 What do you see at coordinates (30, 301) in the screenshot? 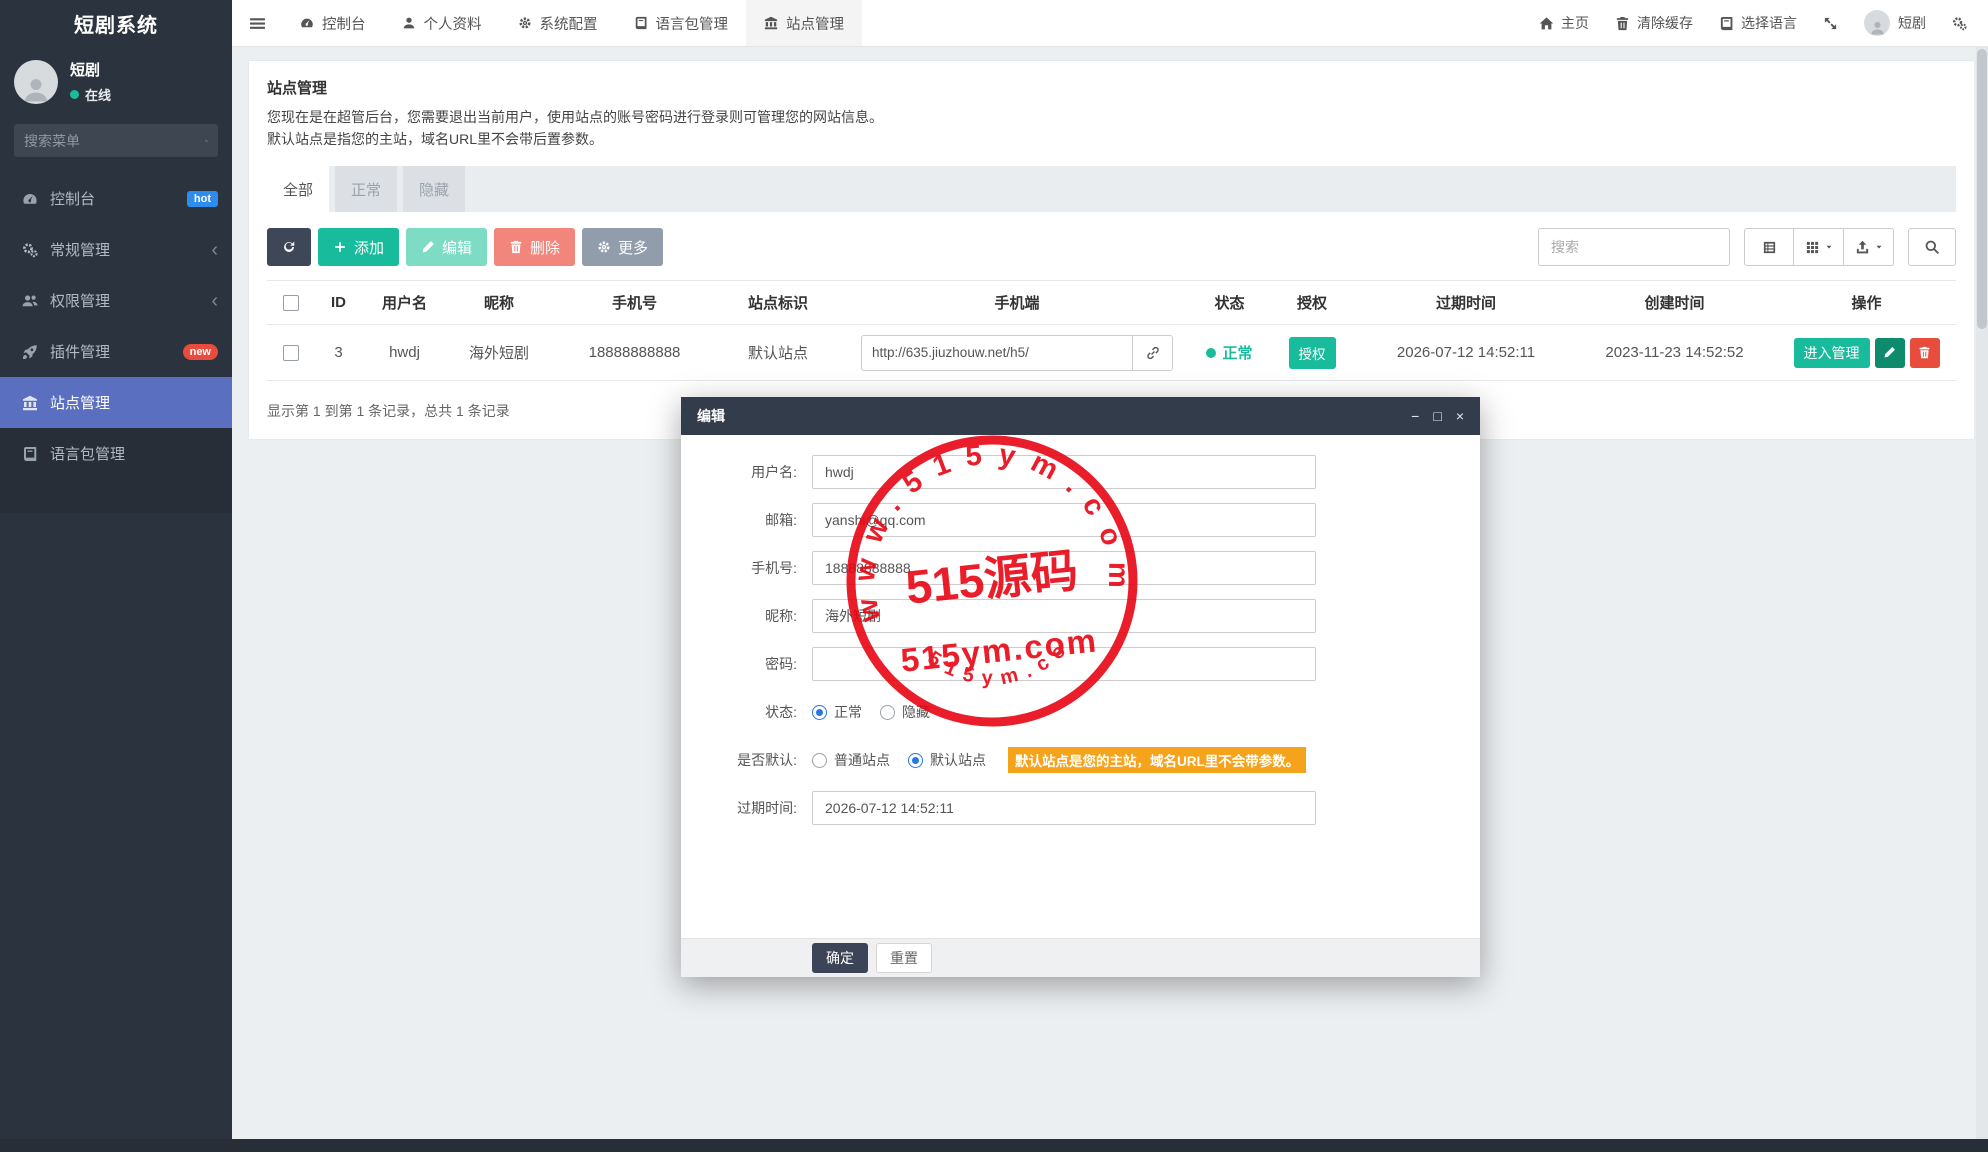
I see `users-icon` at bounding box center [30, 301].